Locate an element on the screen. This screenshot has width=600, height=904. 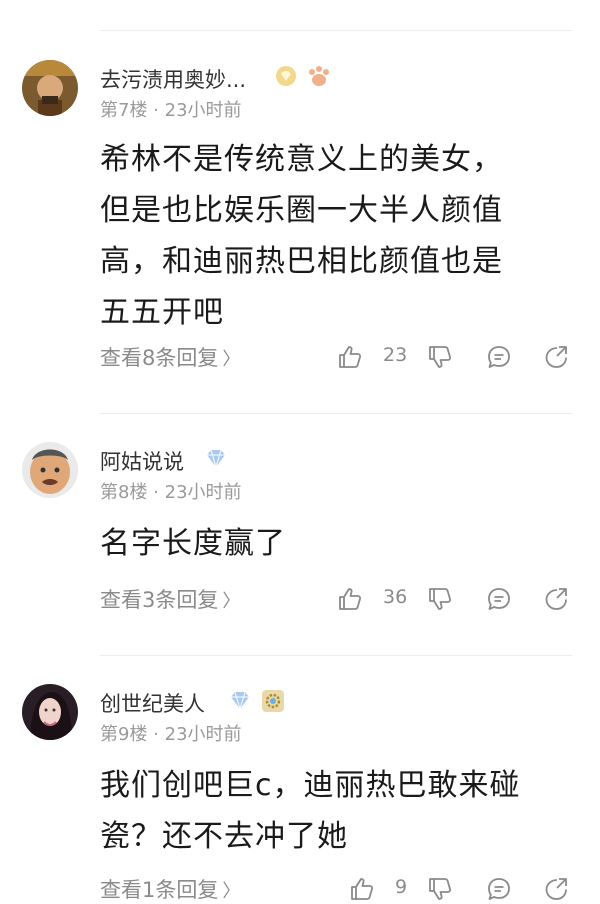
view-replies-link: 查看1条回复〉 is located at coordinates (170, 889).